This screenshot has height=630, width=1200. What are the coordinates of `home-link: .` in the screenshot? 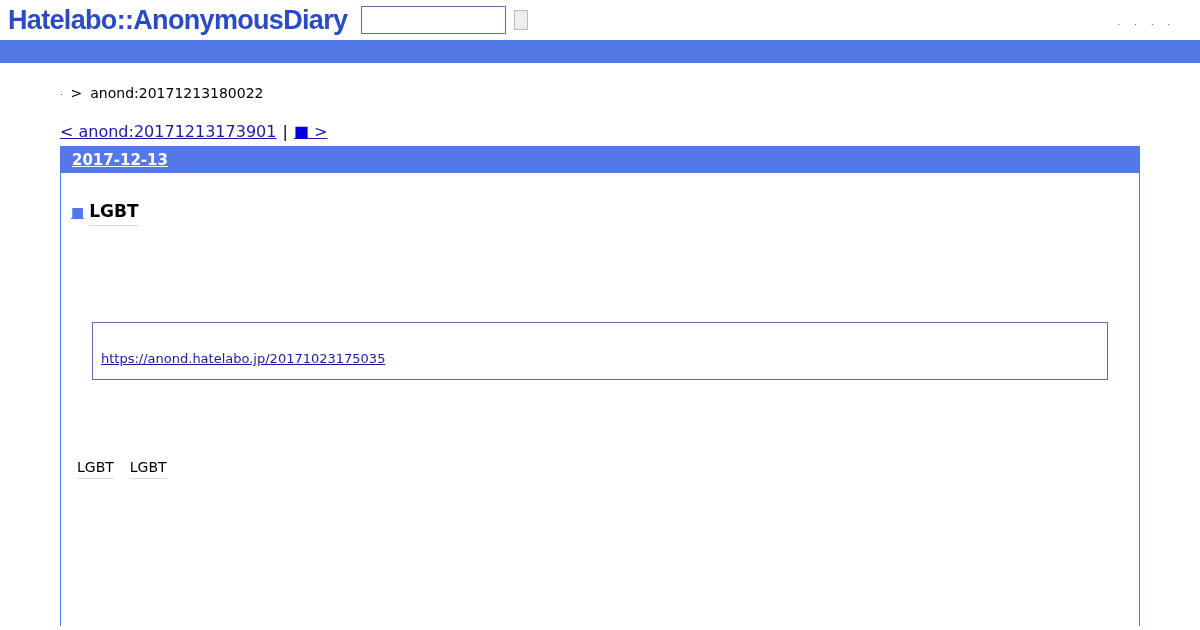 It's located at (61, 93).